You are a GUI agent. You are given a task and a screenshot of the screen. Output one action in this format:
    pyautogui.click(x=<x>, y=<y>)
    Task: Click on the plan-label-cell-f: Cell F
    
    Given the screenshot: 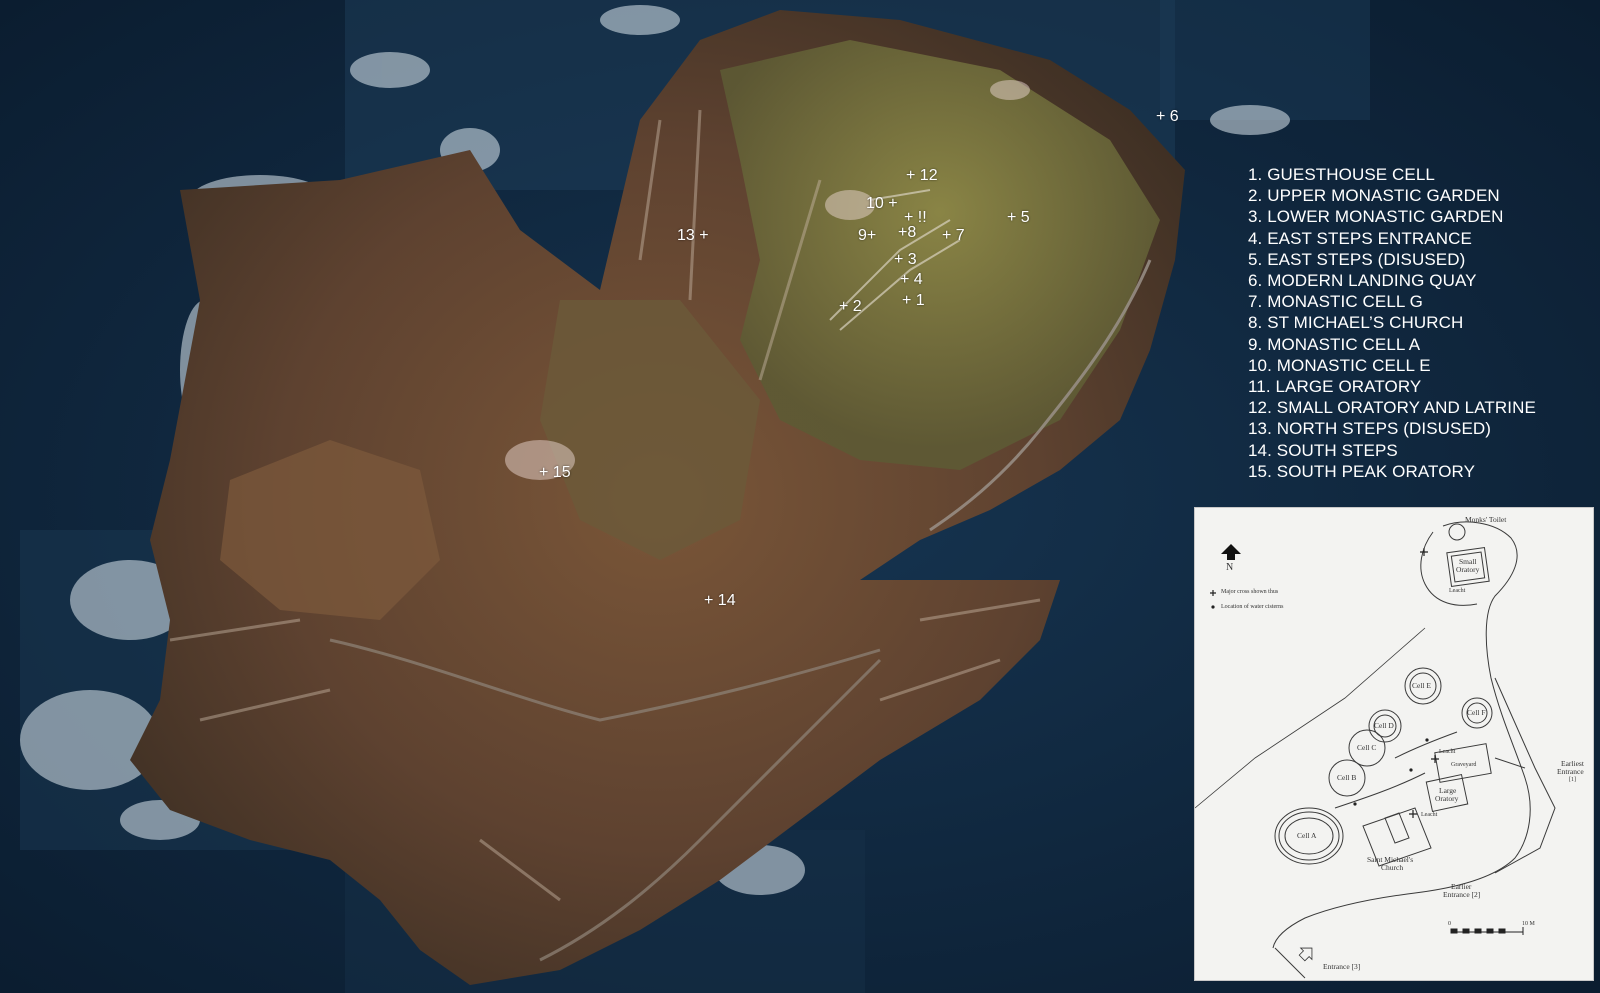 What is the action you would take?
    pyautogui.click(x=1476, y=712)
    